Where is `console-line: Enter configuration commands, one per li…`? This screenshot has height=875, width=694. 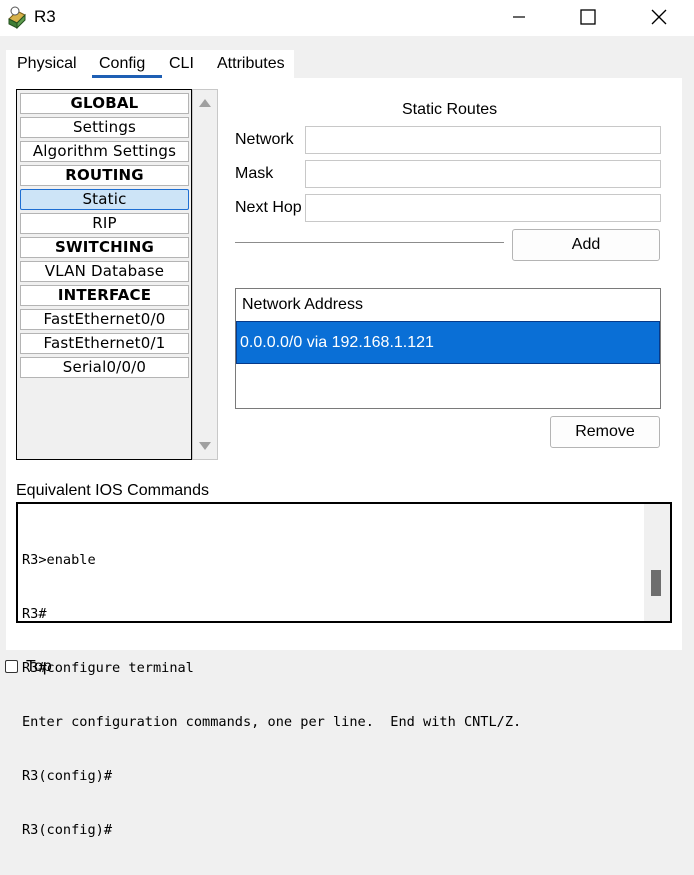 console-line: Enter configuration commands, one per li… is located at coordinates (272, 722).